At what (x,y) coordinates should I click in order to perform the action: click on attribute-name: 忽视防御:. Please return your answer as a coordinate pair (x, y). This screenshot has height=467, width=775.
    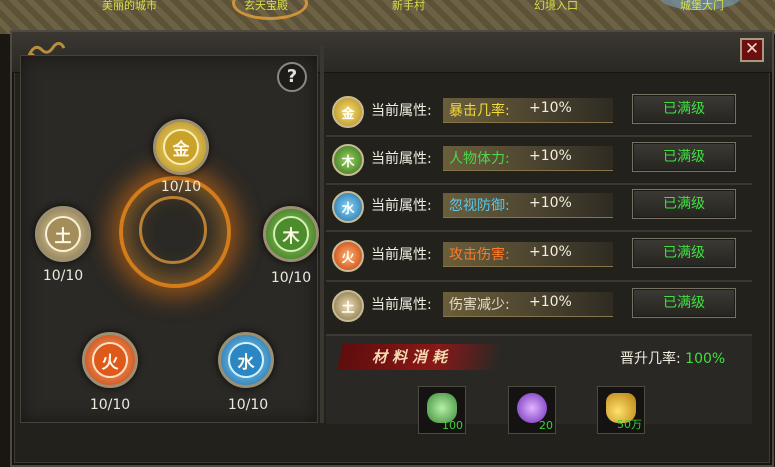
    Looking at the image, I should click on (479, 206).